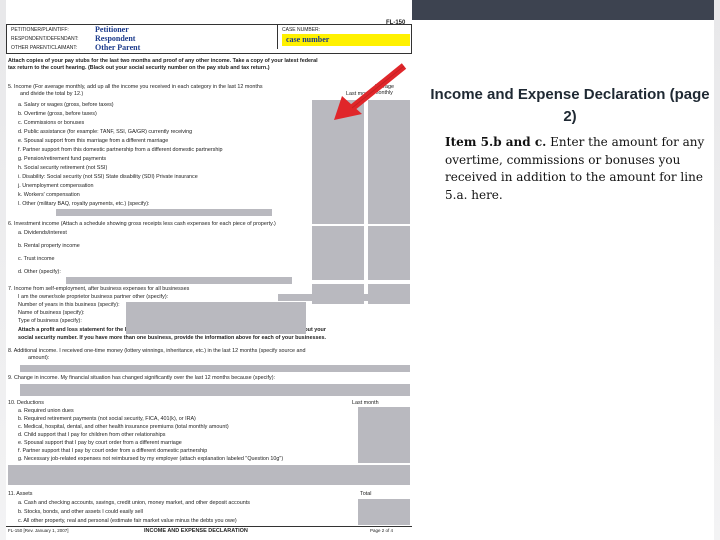  Describe the element at coordinates (338, 253) in the screenshot. I see `item6-last-month-fields` at that location.